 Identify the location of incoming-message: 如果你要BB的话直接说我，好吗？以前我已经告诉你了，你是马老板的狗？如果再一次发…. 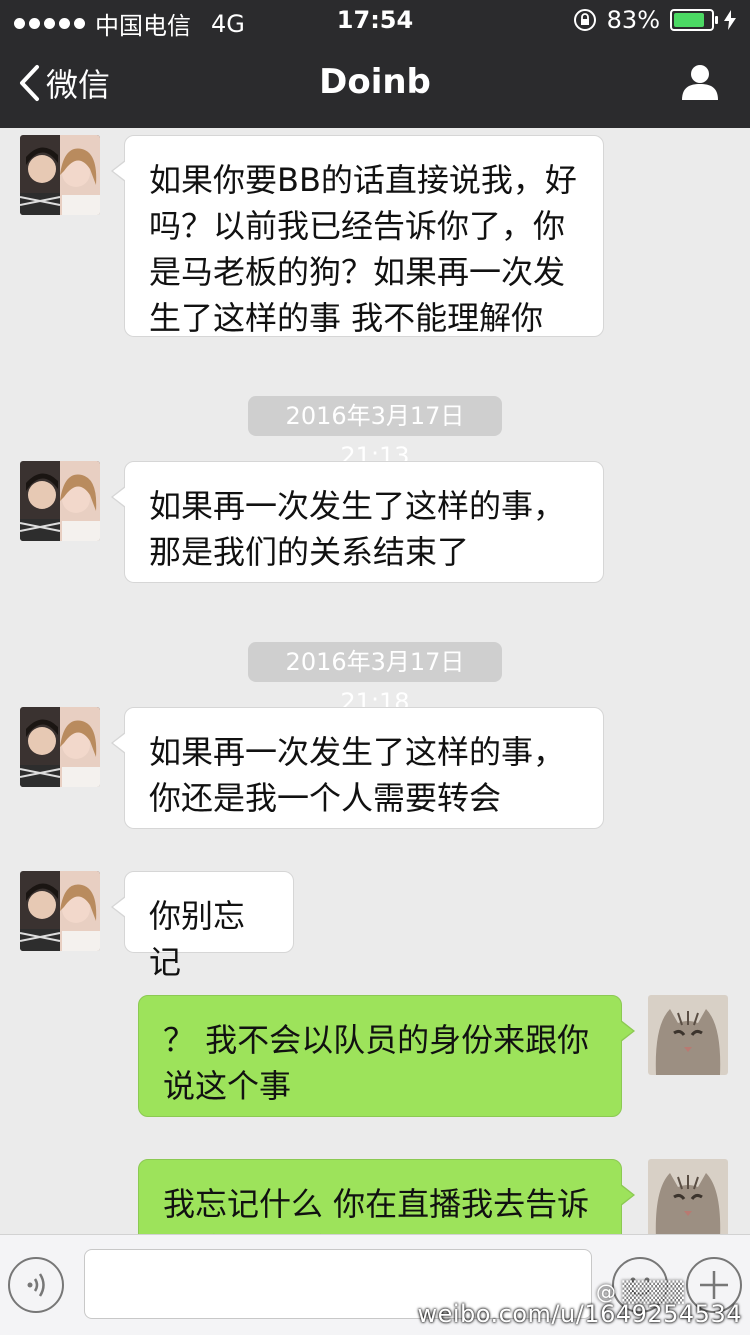
(357, 236).